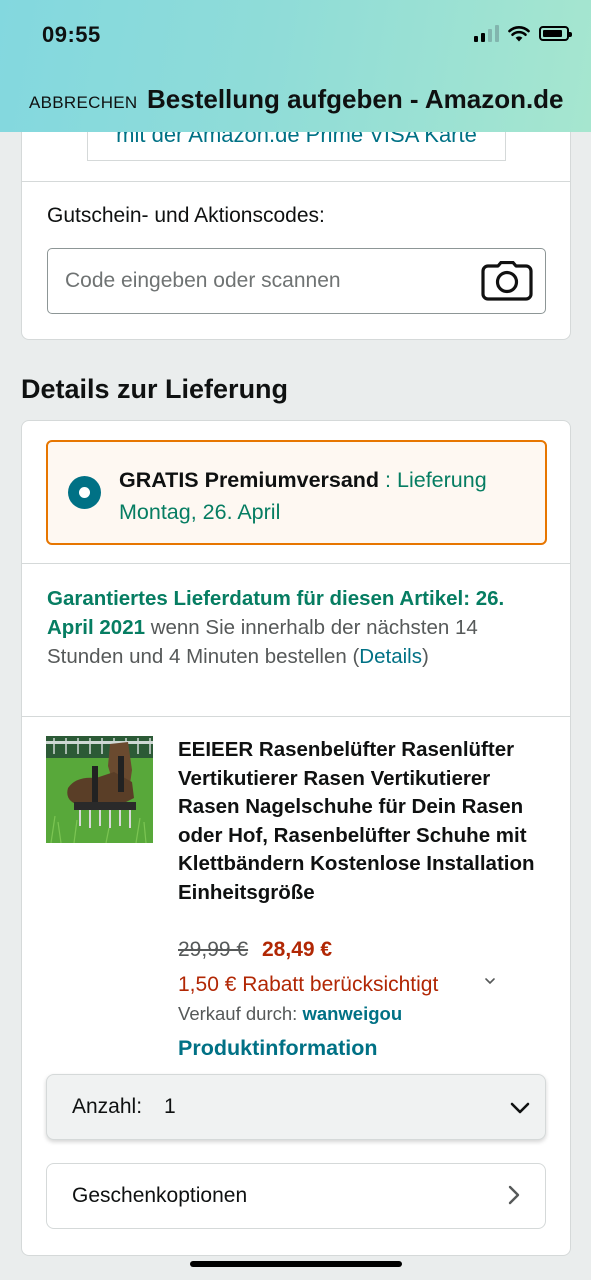  Describe the element at coordinates (507, 281) in the screenshot. I see `camera-icon` at that location.